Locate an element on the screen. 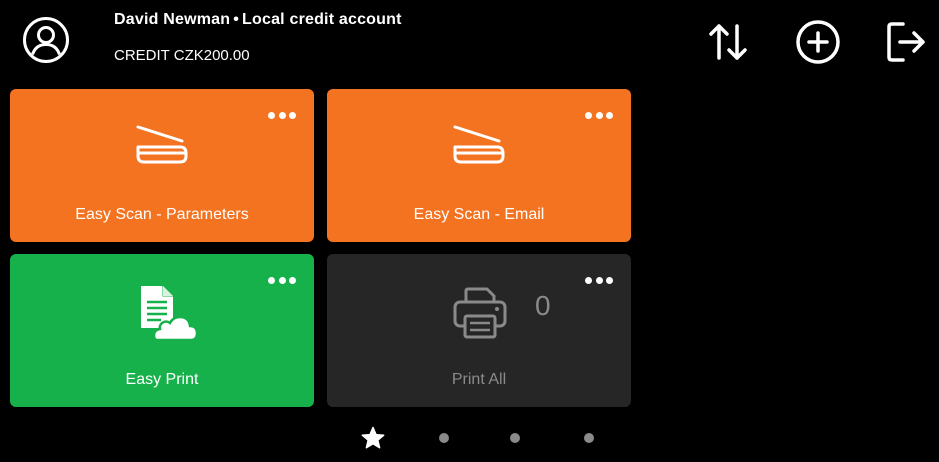  credit-label: CREDIT is located at coordinates (142, 55).